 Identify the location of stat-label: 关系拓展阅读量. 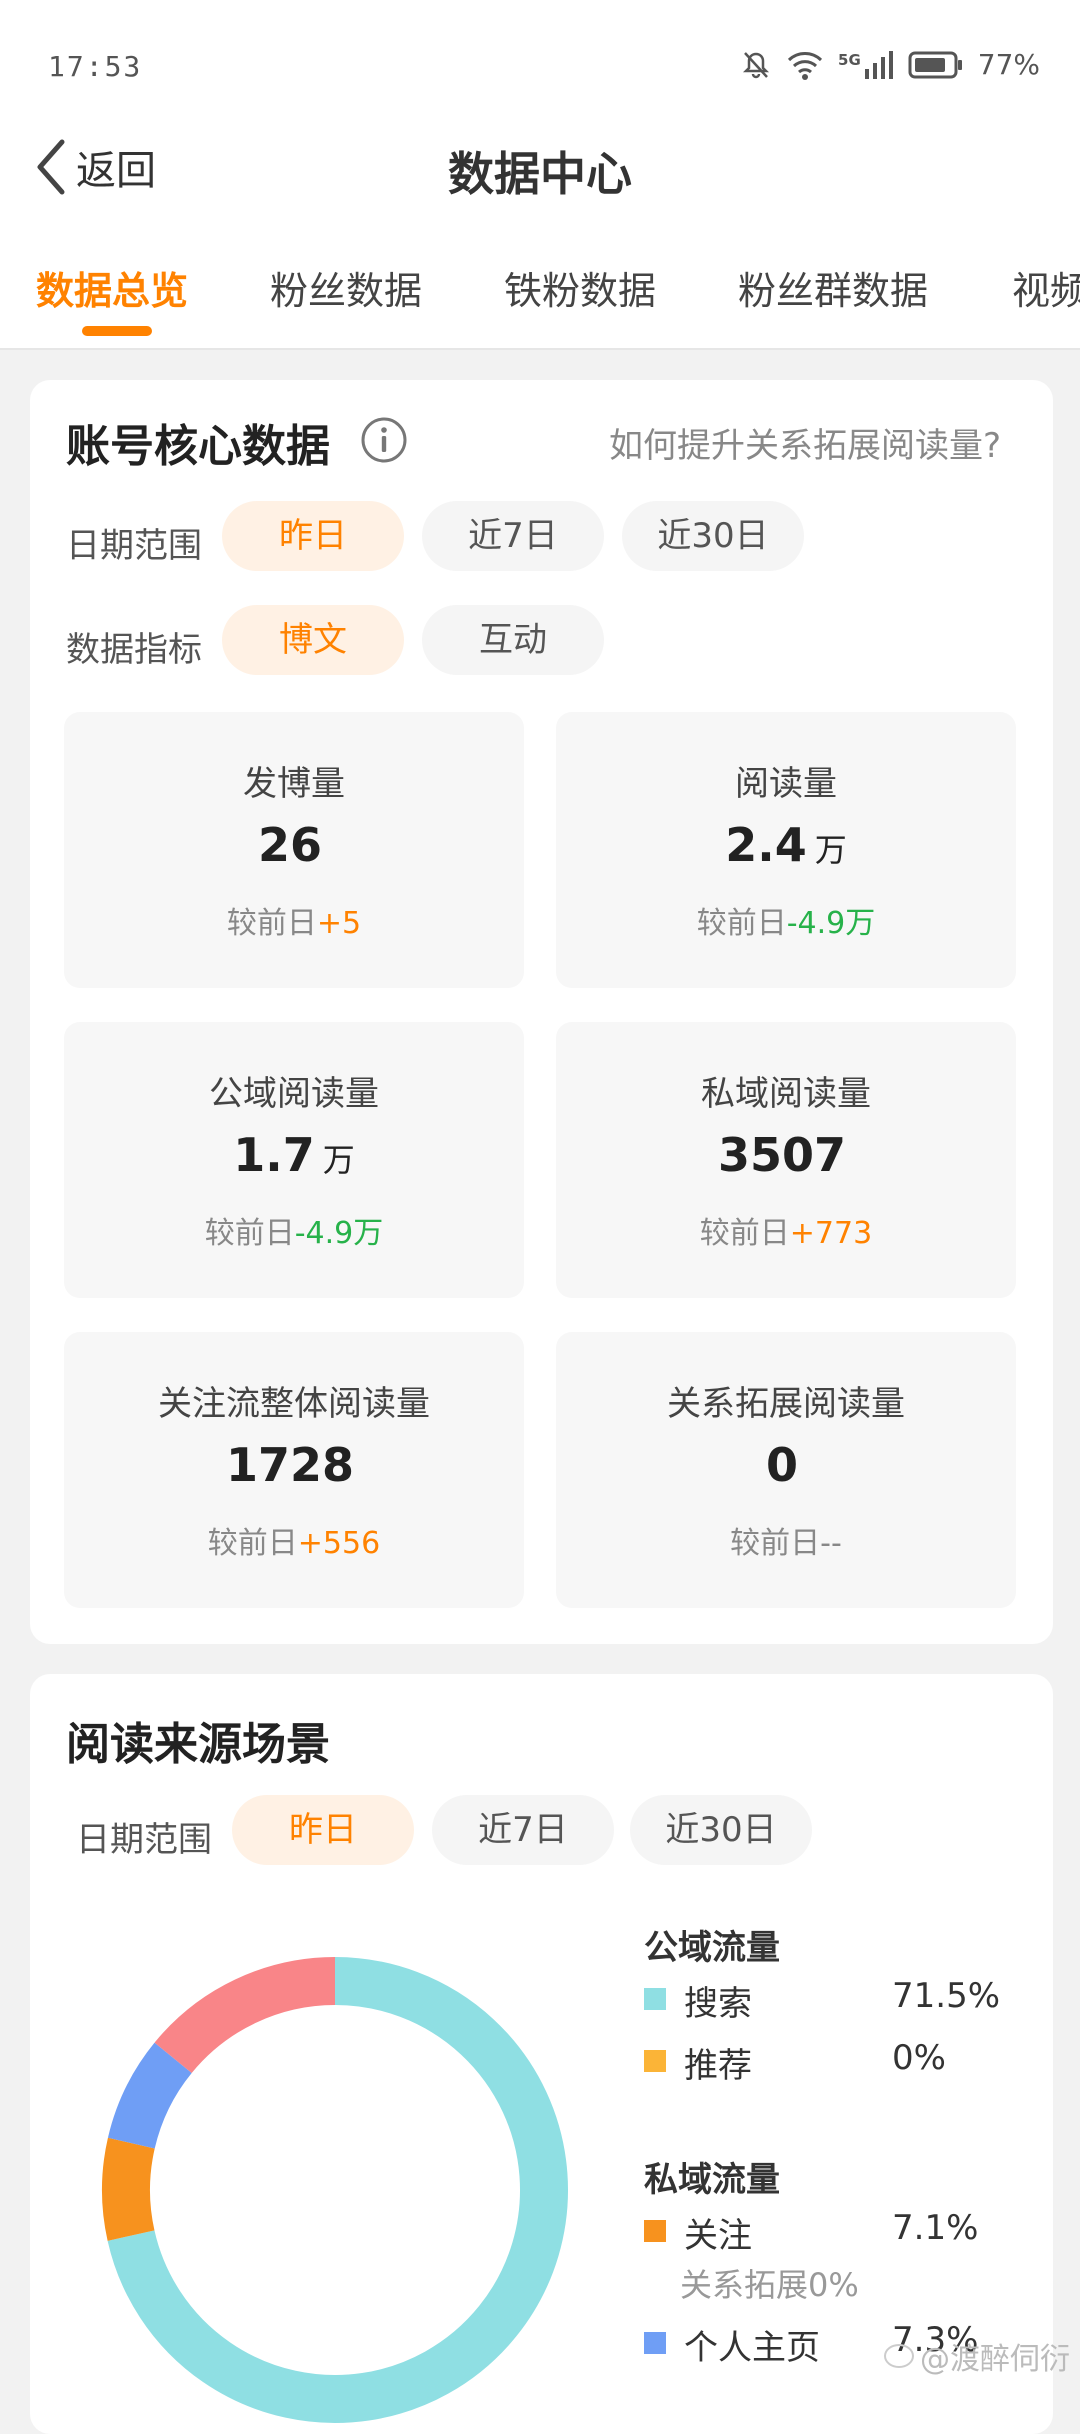
(786, 1404).